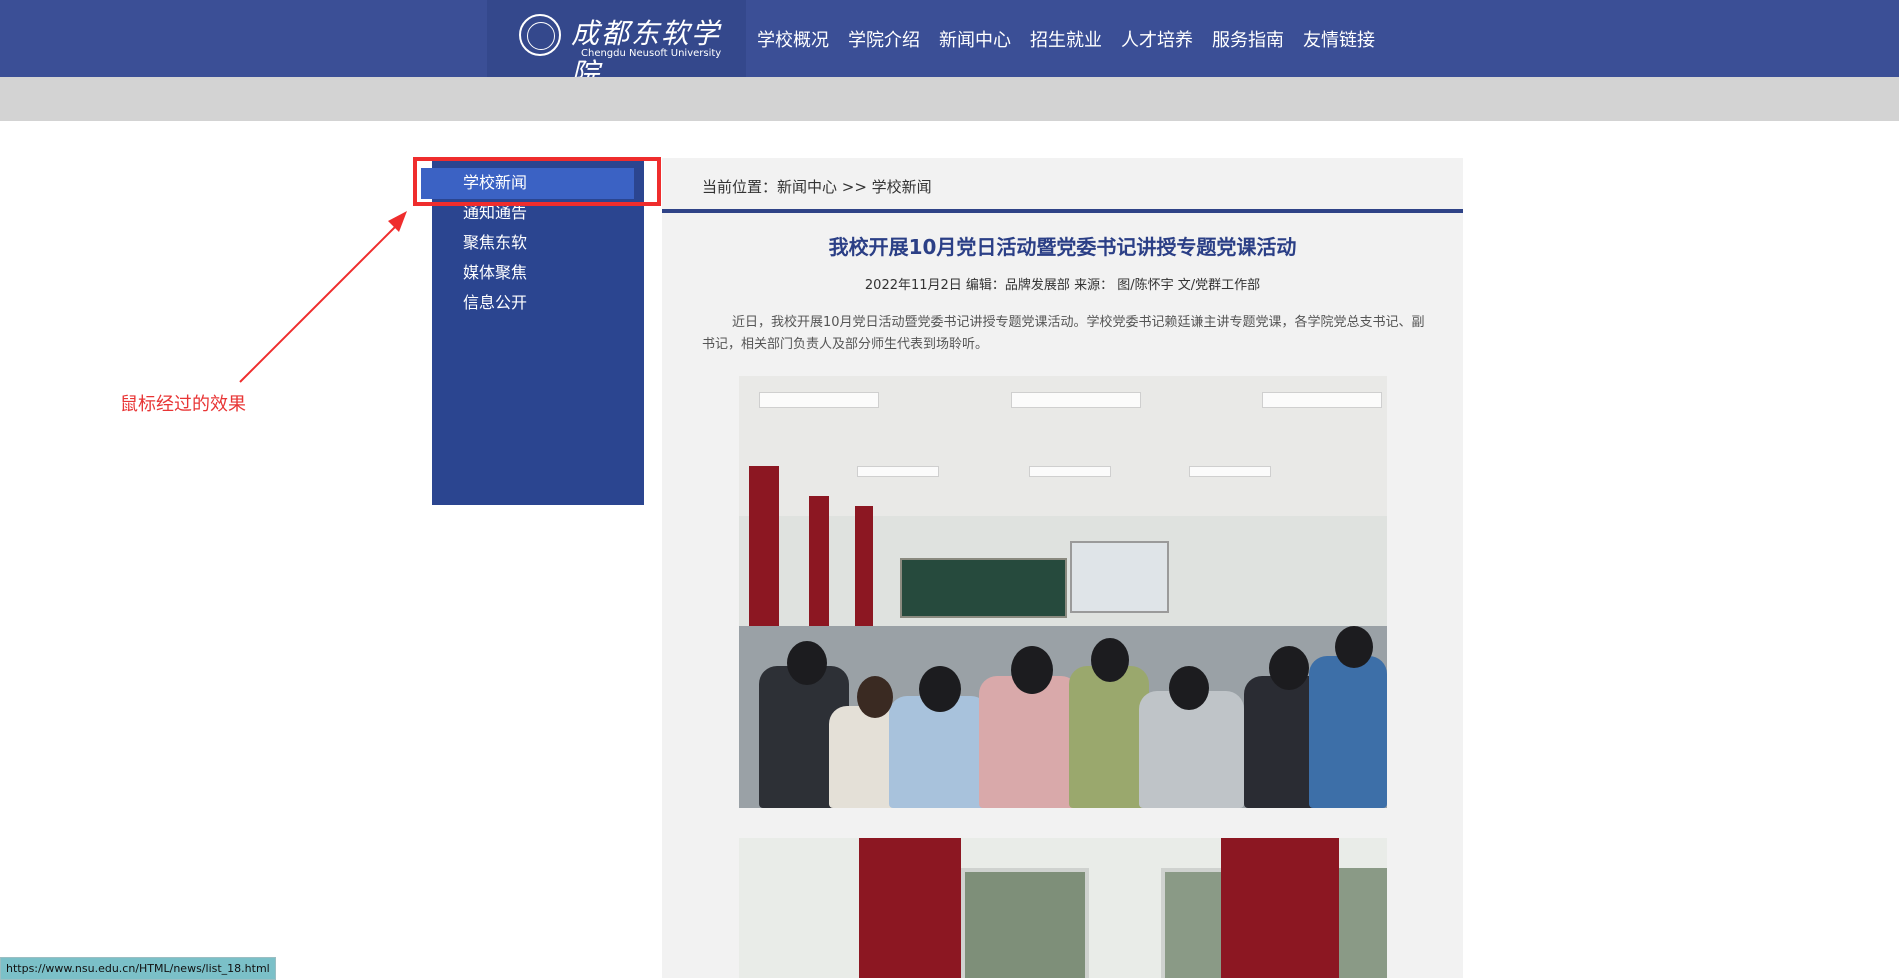  Describe the element at coordinates (1062, 285) in the screenshot. I see `article-meta: 2022年11月2日 编辑：品牌发展部 来源： 图/陈怀宇 文/党群工作部` at that location.